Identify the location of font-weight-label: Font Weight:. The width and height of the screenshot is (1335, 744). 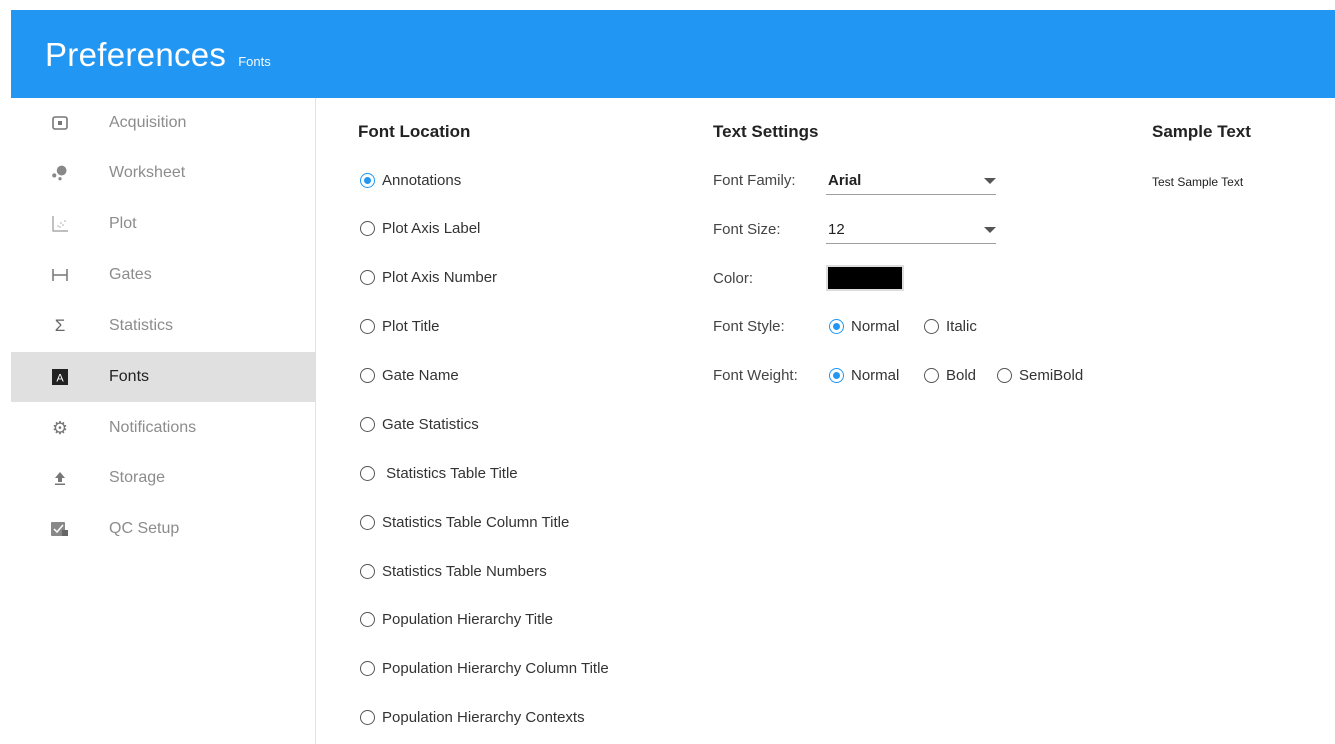
(755, 375).